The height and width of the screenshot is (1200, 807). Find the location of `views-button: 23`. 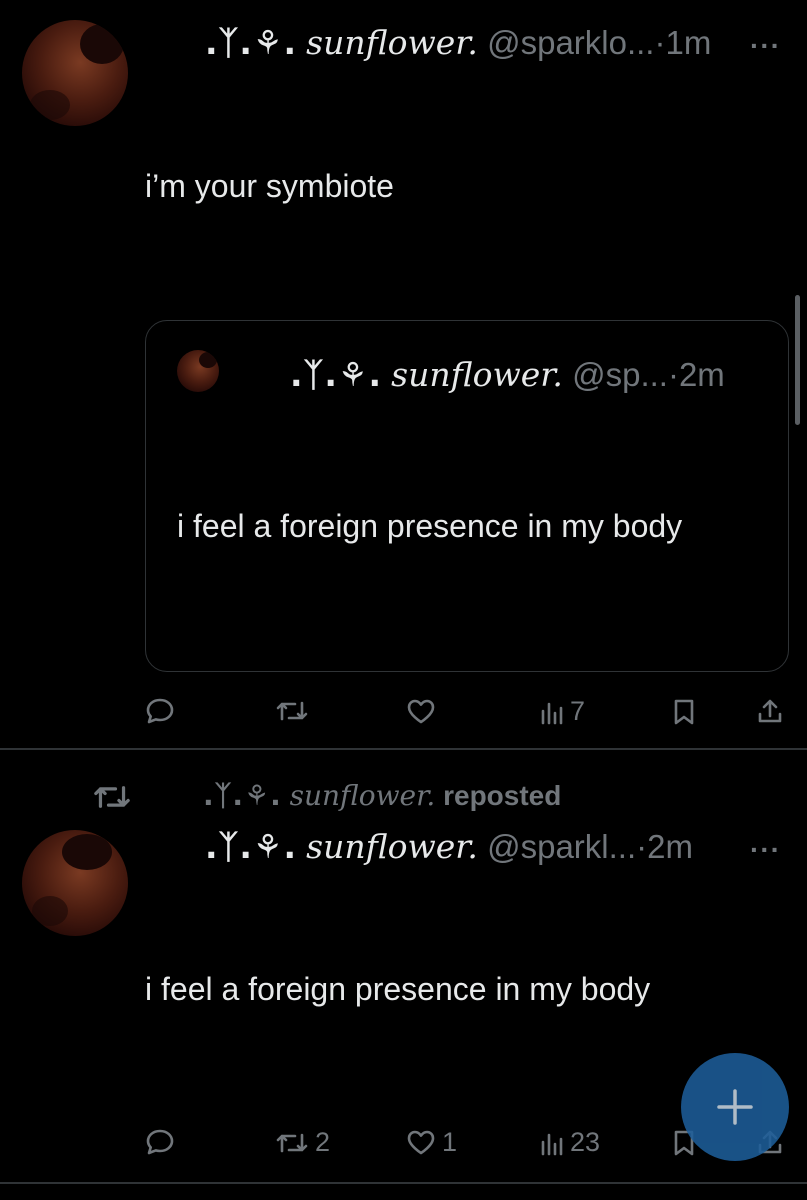

views-button: 23 is located at coordinates (570, 1142).